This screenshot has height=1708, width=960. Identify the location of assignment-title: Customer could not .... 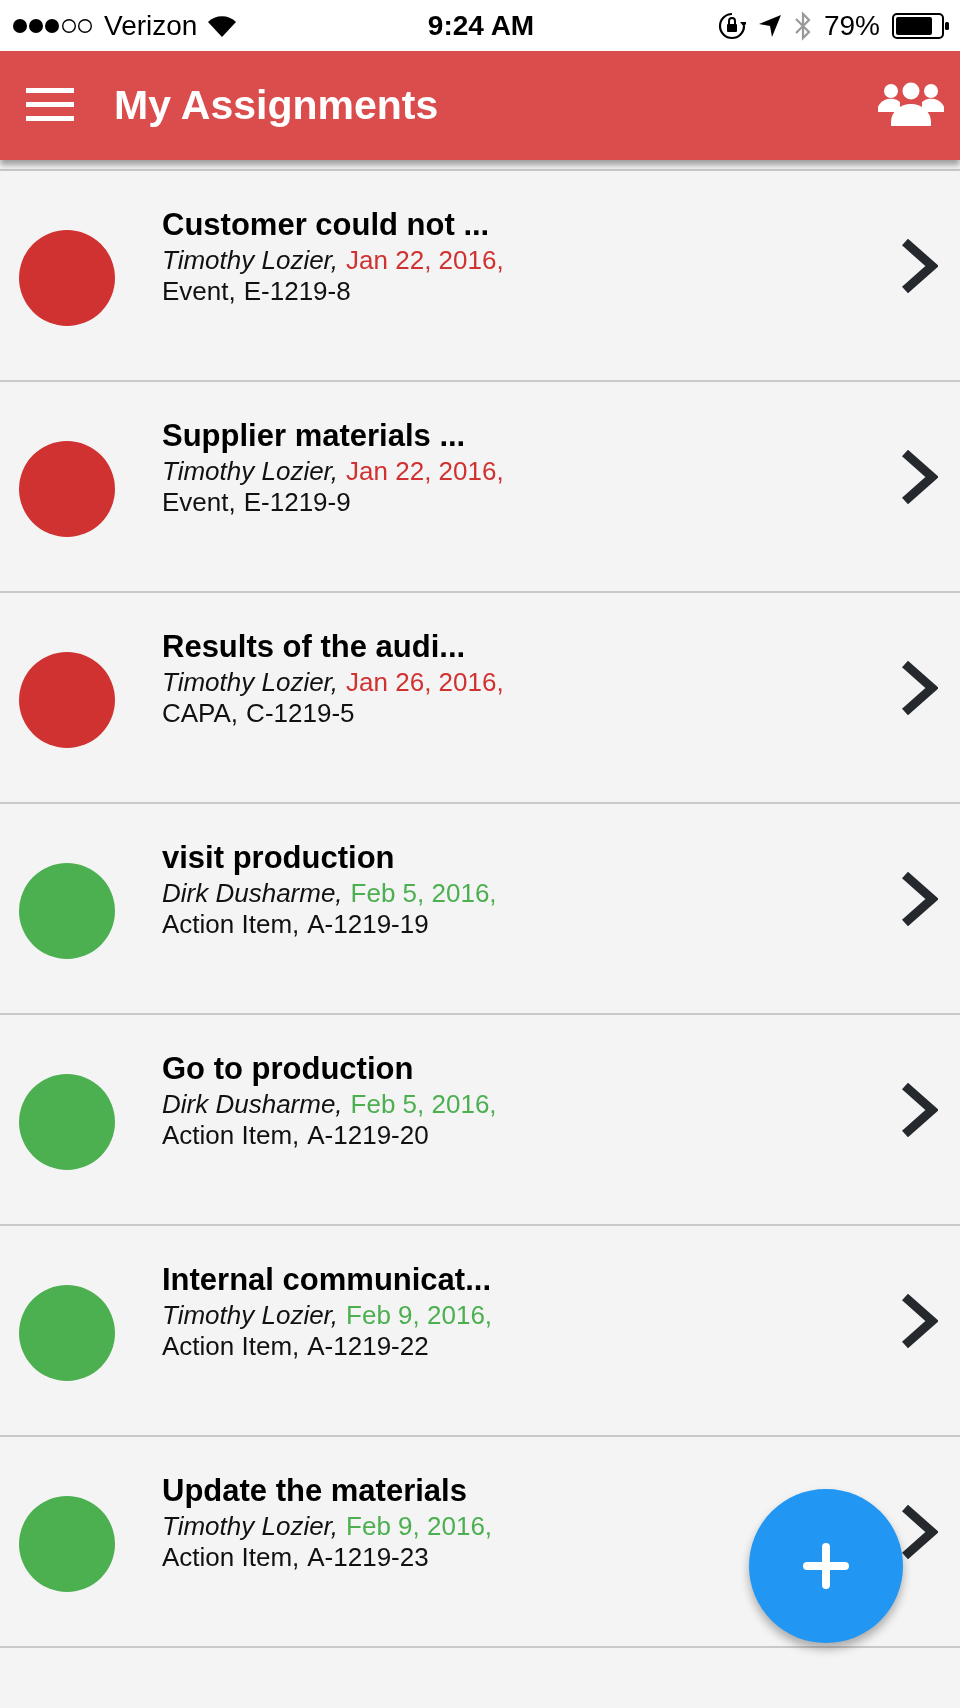
(326, 225).